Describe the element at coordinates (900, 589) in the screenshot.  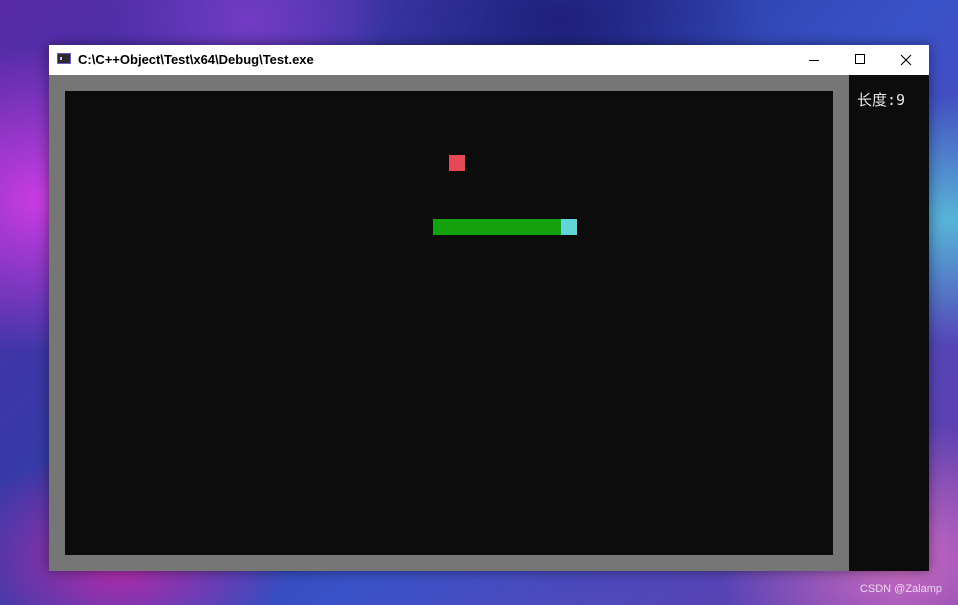
I see `watermark-text: CSDN @Zalamp` at that location.